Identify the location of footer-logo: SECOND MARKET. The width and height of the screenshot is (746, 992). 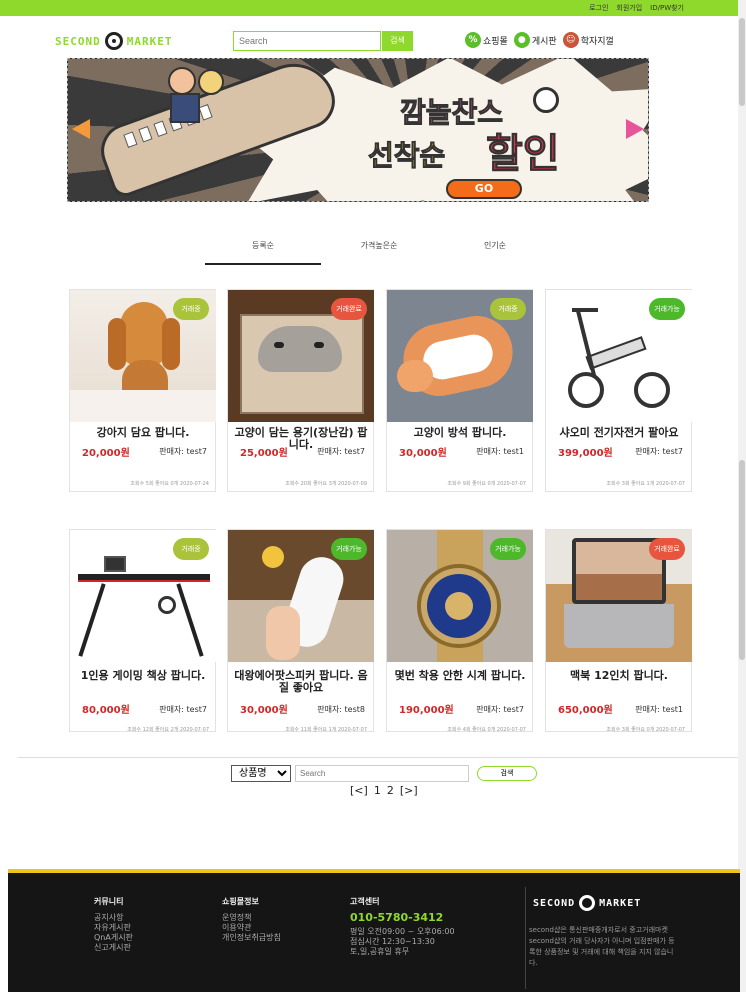
(587, 903).